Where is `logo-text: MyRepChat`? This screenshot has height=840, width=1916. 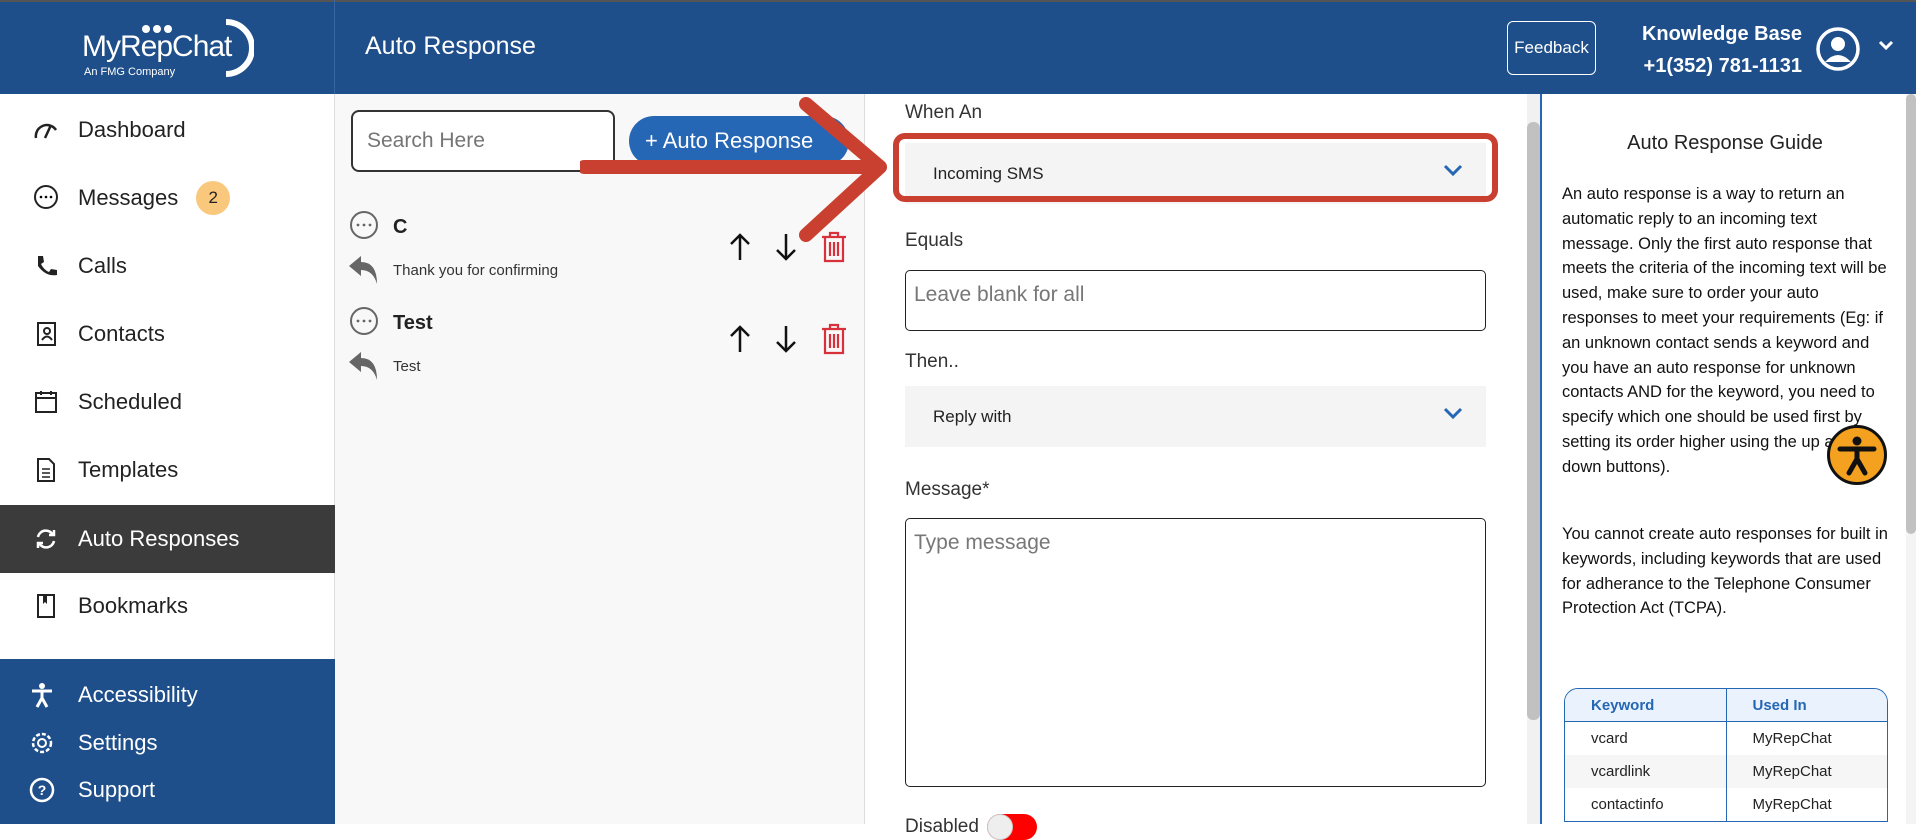
logo-text: MyRepChat is located at coordinates (157, 46).